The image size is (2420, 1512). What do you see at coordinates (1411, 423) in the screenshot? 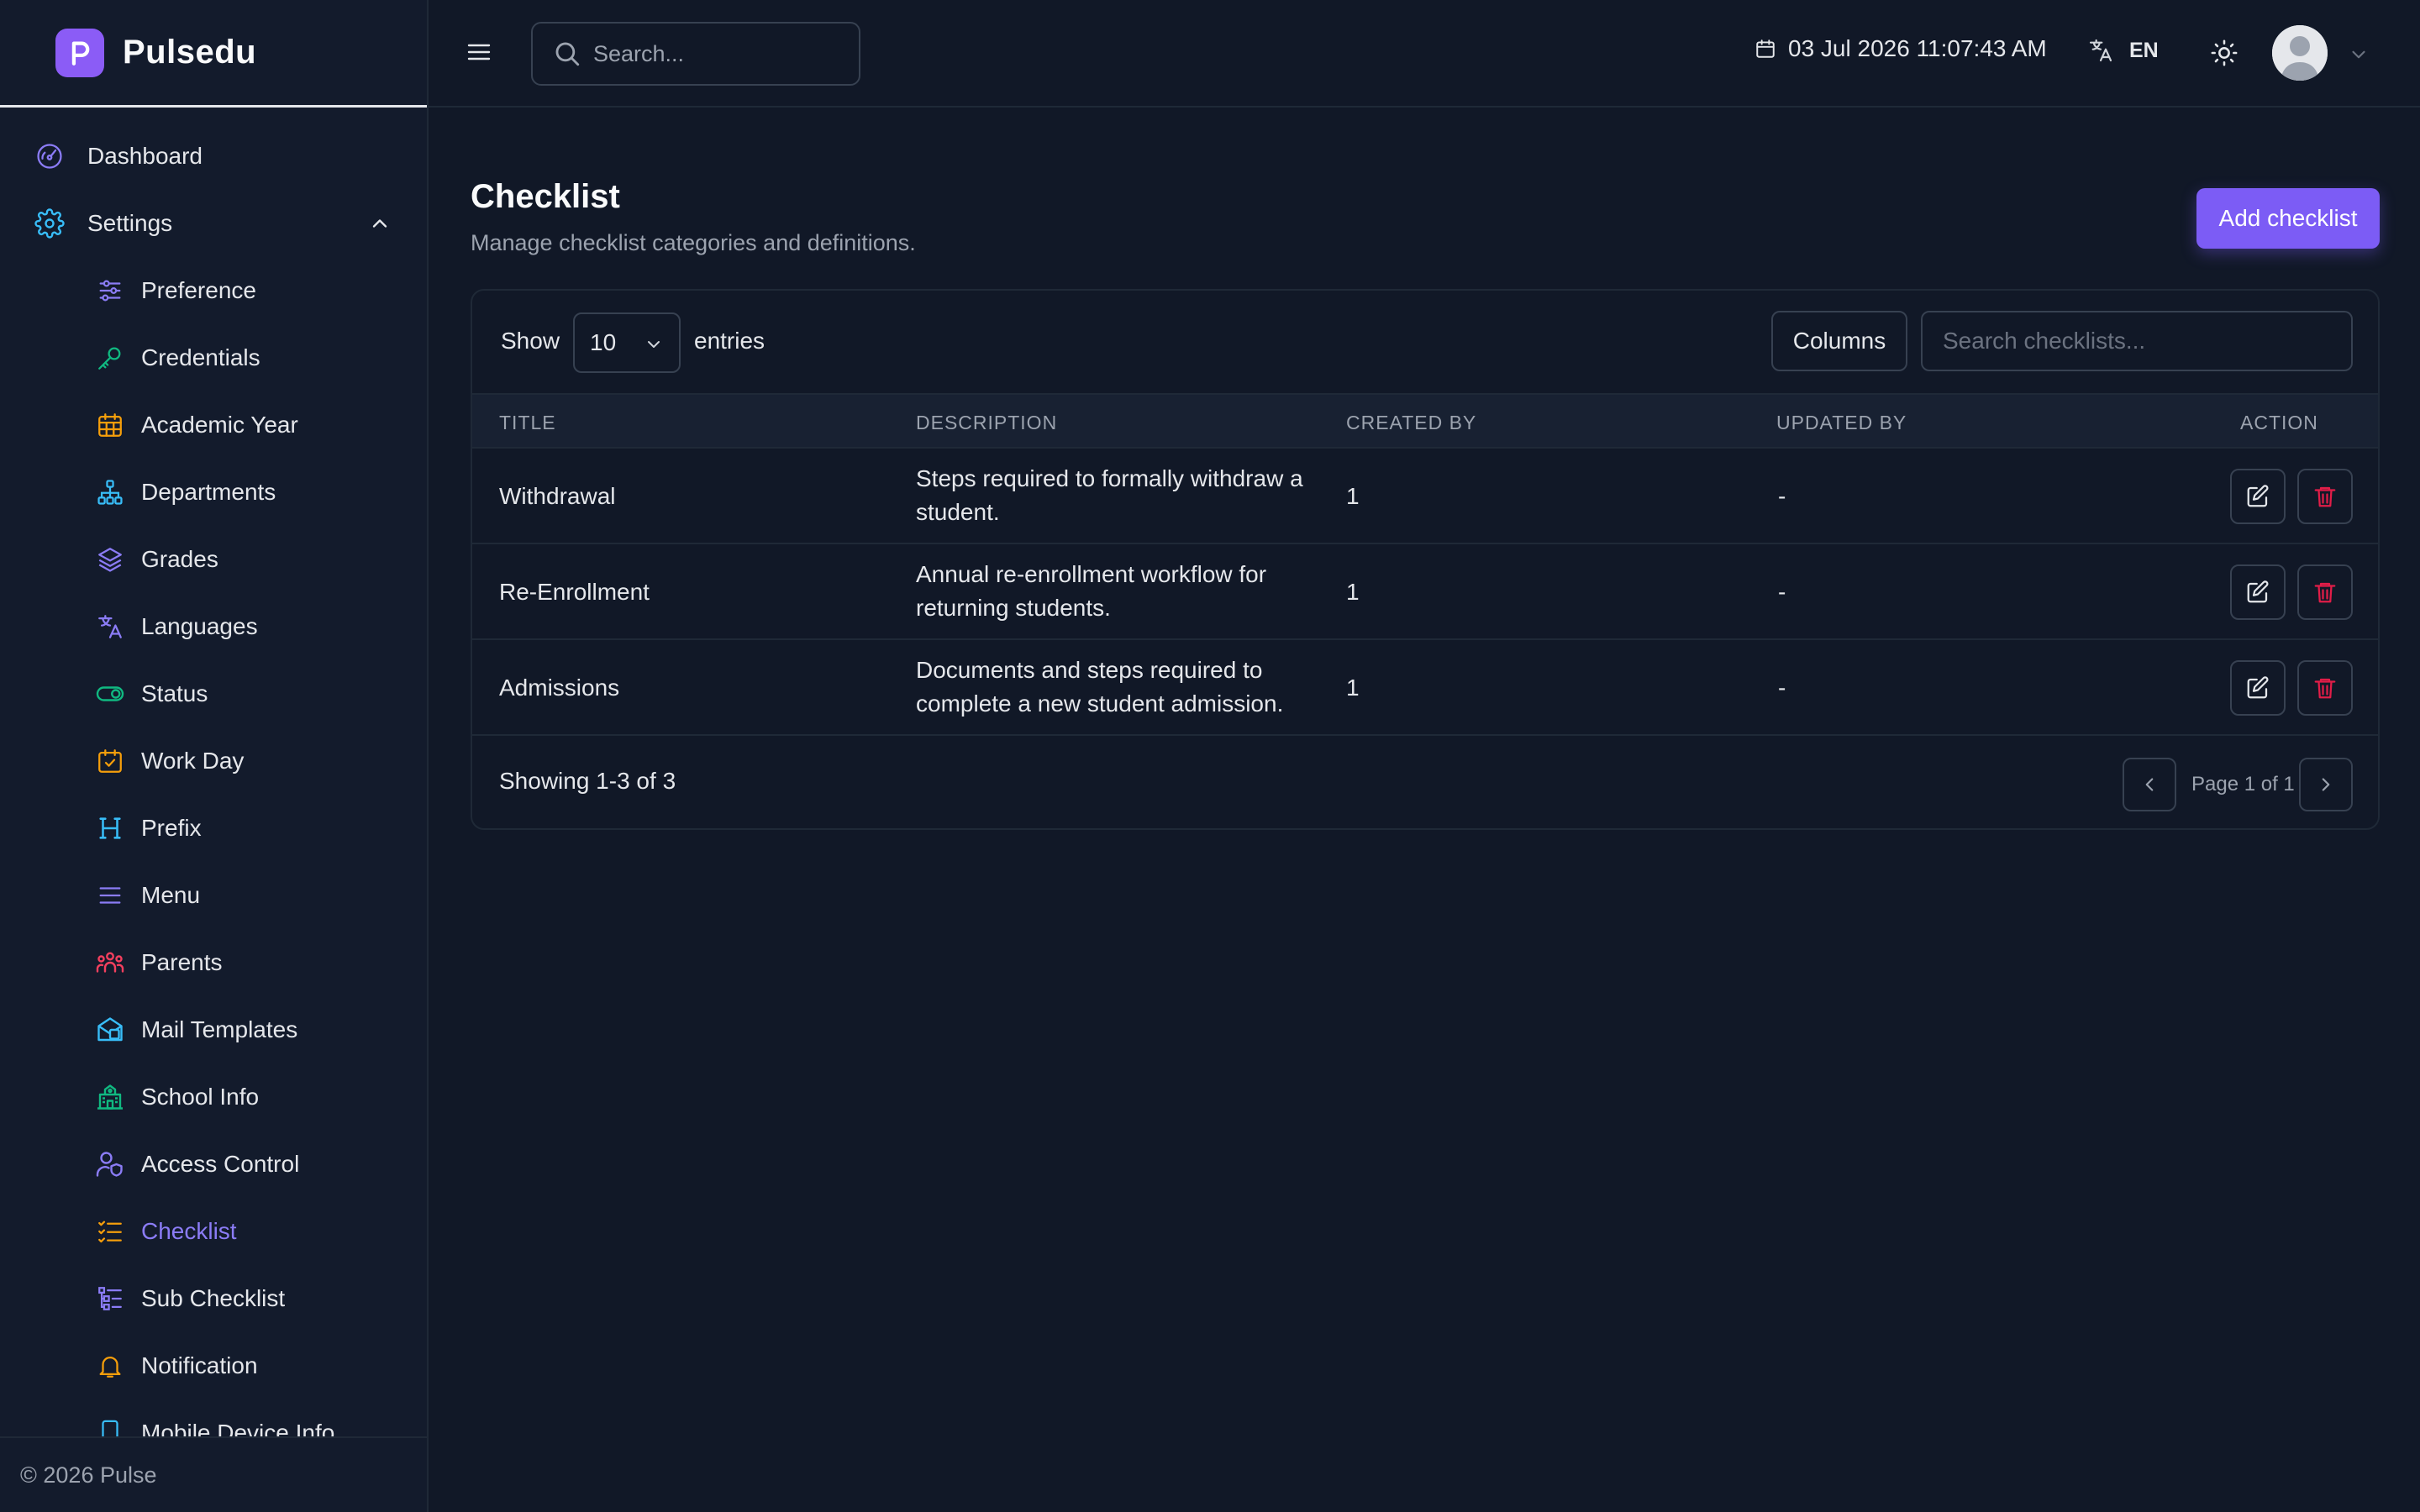
I see `column-header-created-by: Created By` at bounding box center [1411, 423].